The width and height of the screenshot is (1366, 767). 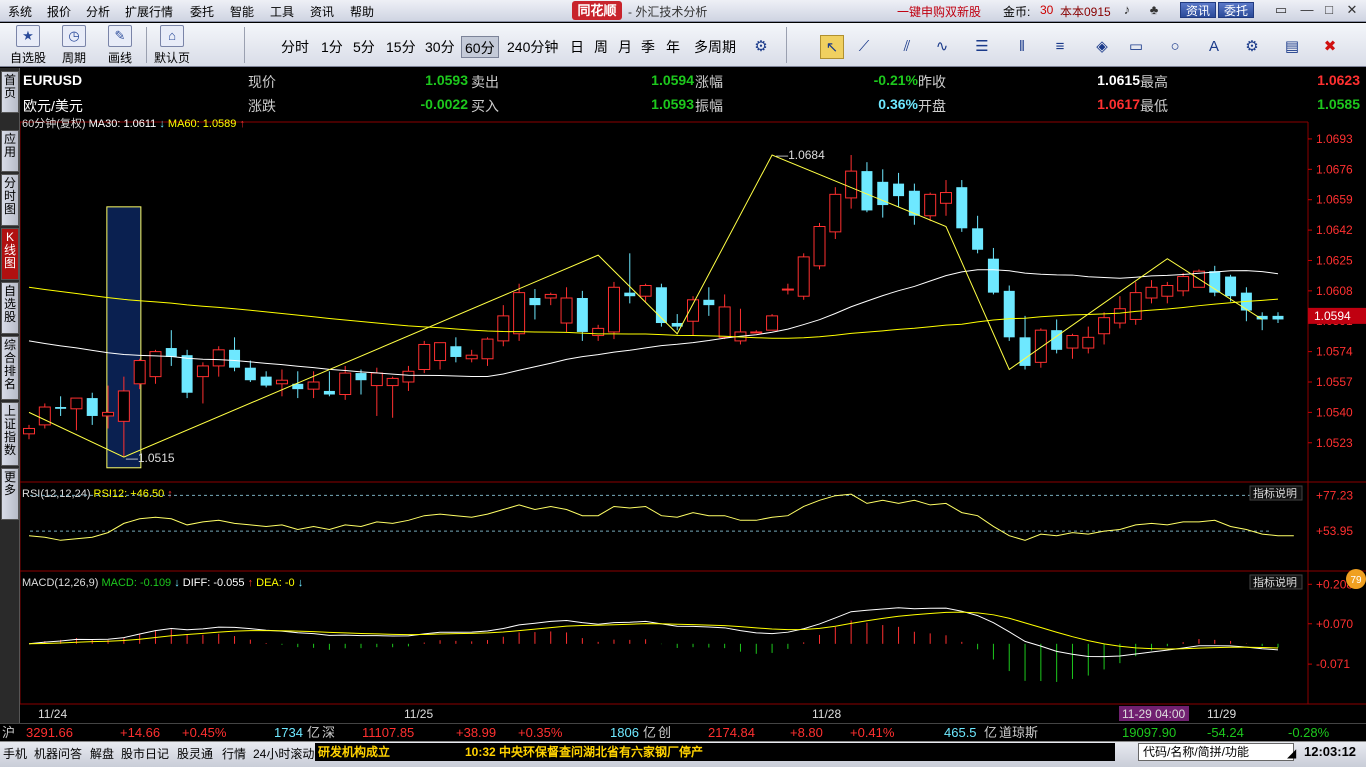 What do you see at coordinates (10, 254) in the screenshot?
I see `side-tab-kline: K线图` at bounding box center [10, 254].